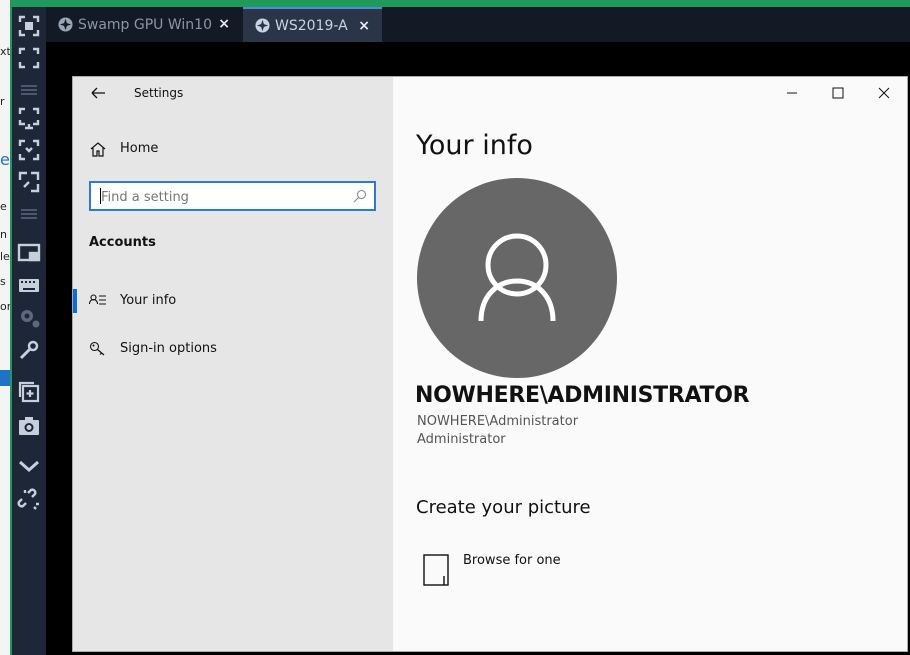 Image resolution: width=910 pixels, height=655 pixels. I want to click on monitor-icon, so click(29, 254).